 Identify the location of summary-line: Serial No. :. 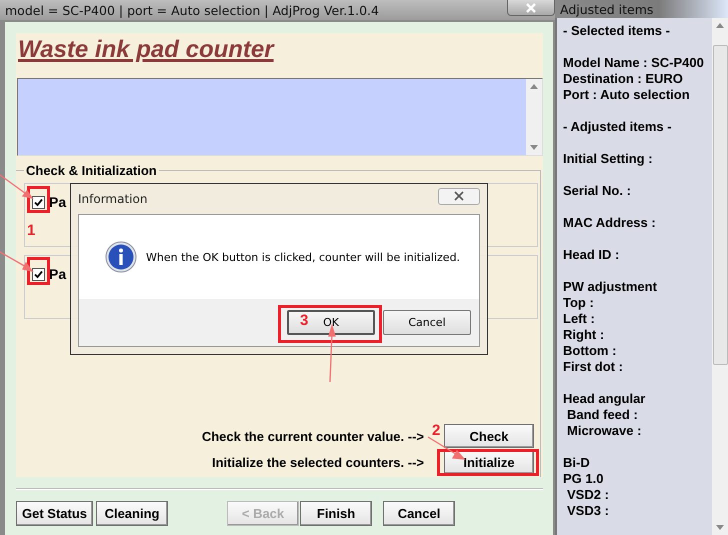
(597, 191).